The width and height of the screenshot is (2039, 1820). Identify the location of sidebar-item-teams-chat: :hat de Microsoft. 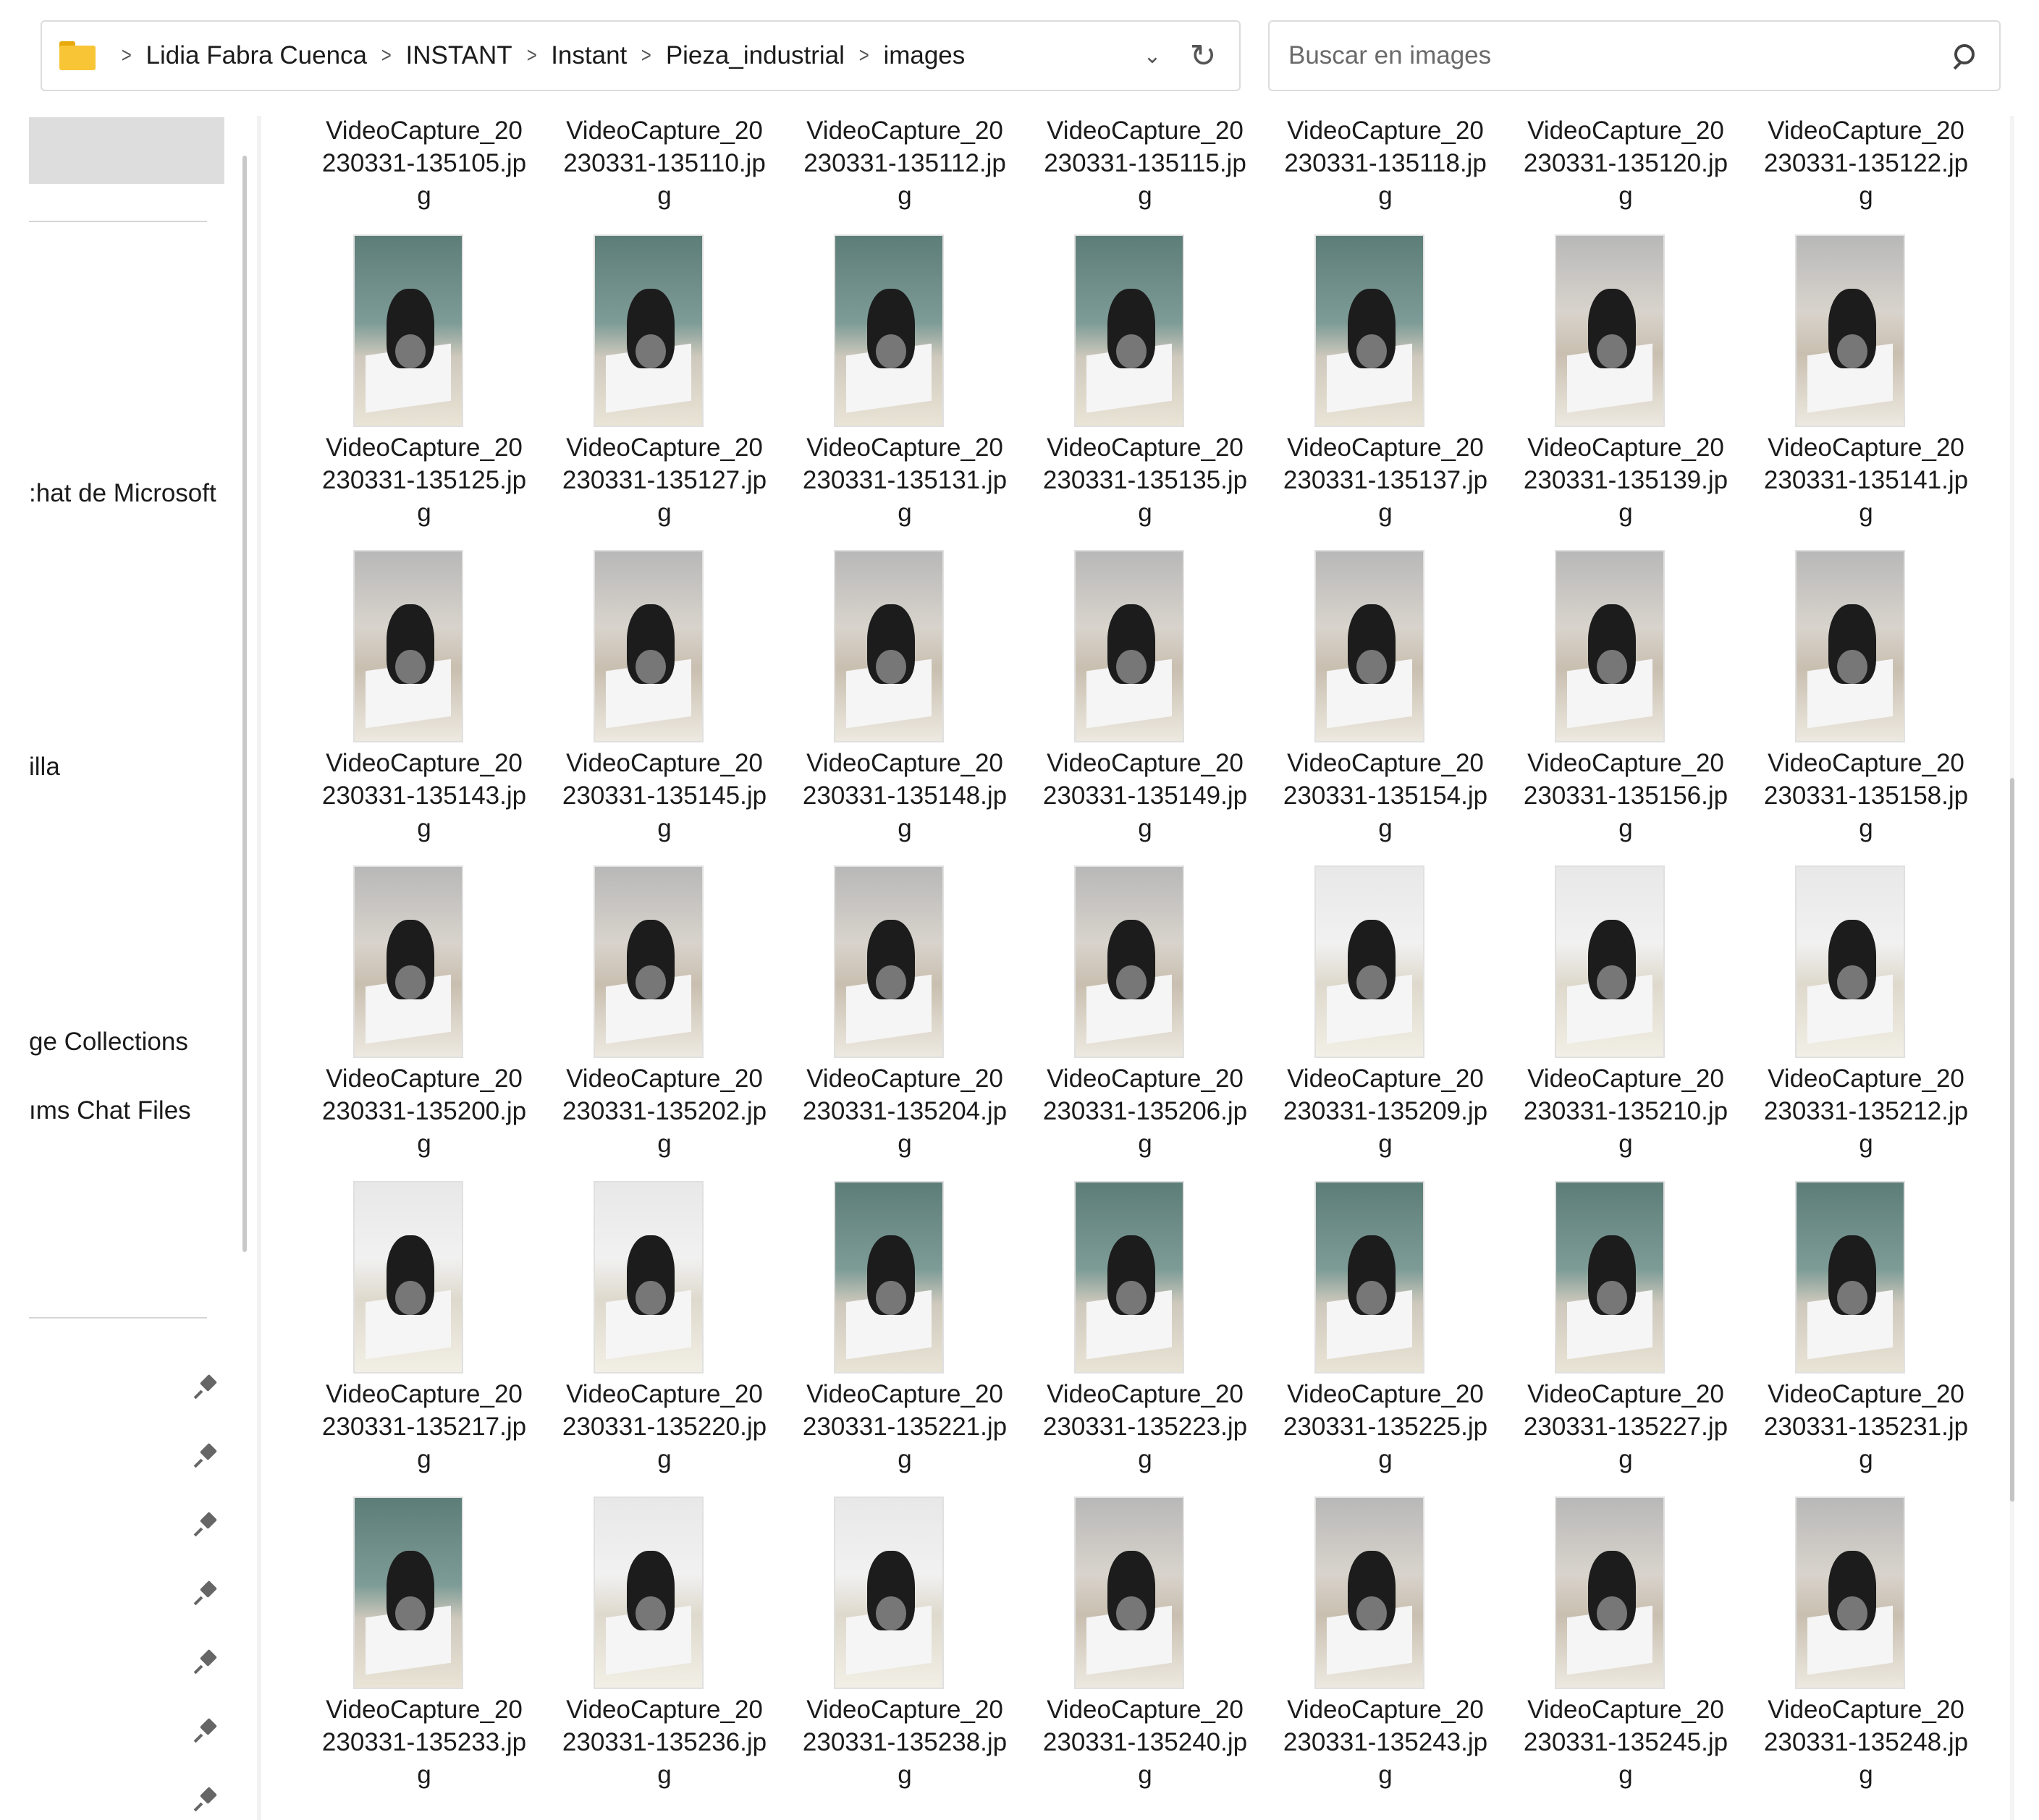
(122, 494).